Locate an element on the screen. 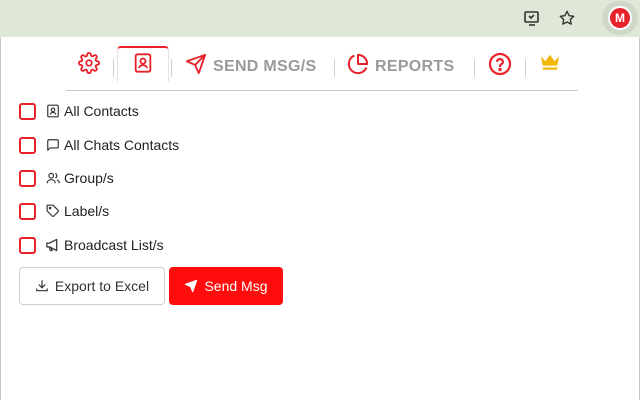  nav-reports-label: REPORTS is located at coordinates (415, 66).